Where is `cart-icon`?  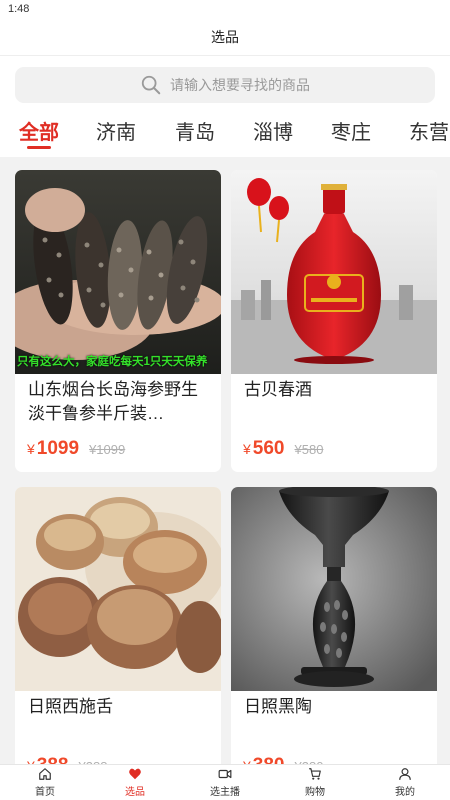
cart-icon is located at coordinates (315, 774).